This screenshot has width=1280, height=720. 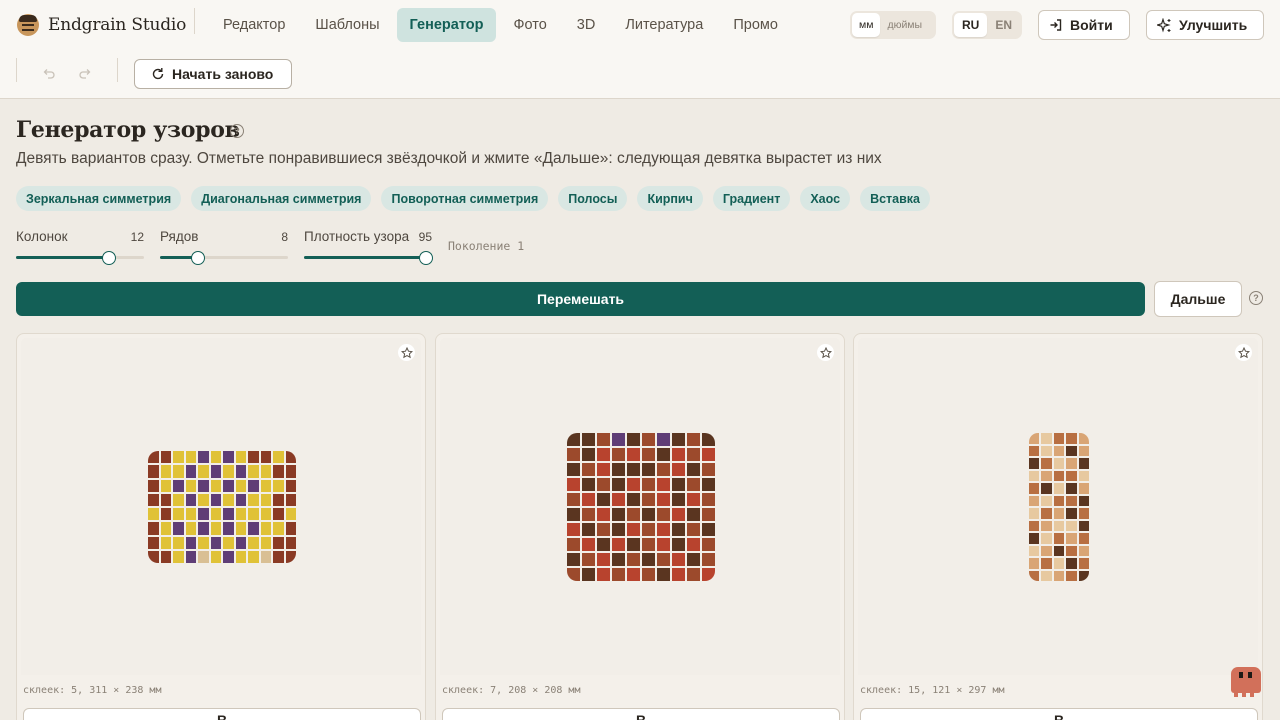 I want to click on language-option-en: EN, so click(x=1003, y=25).